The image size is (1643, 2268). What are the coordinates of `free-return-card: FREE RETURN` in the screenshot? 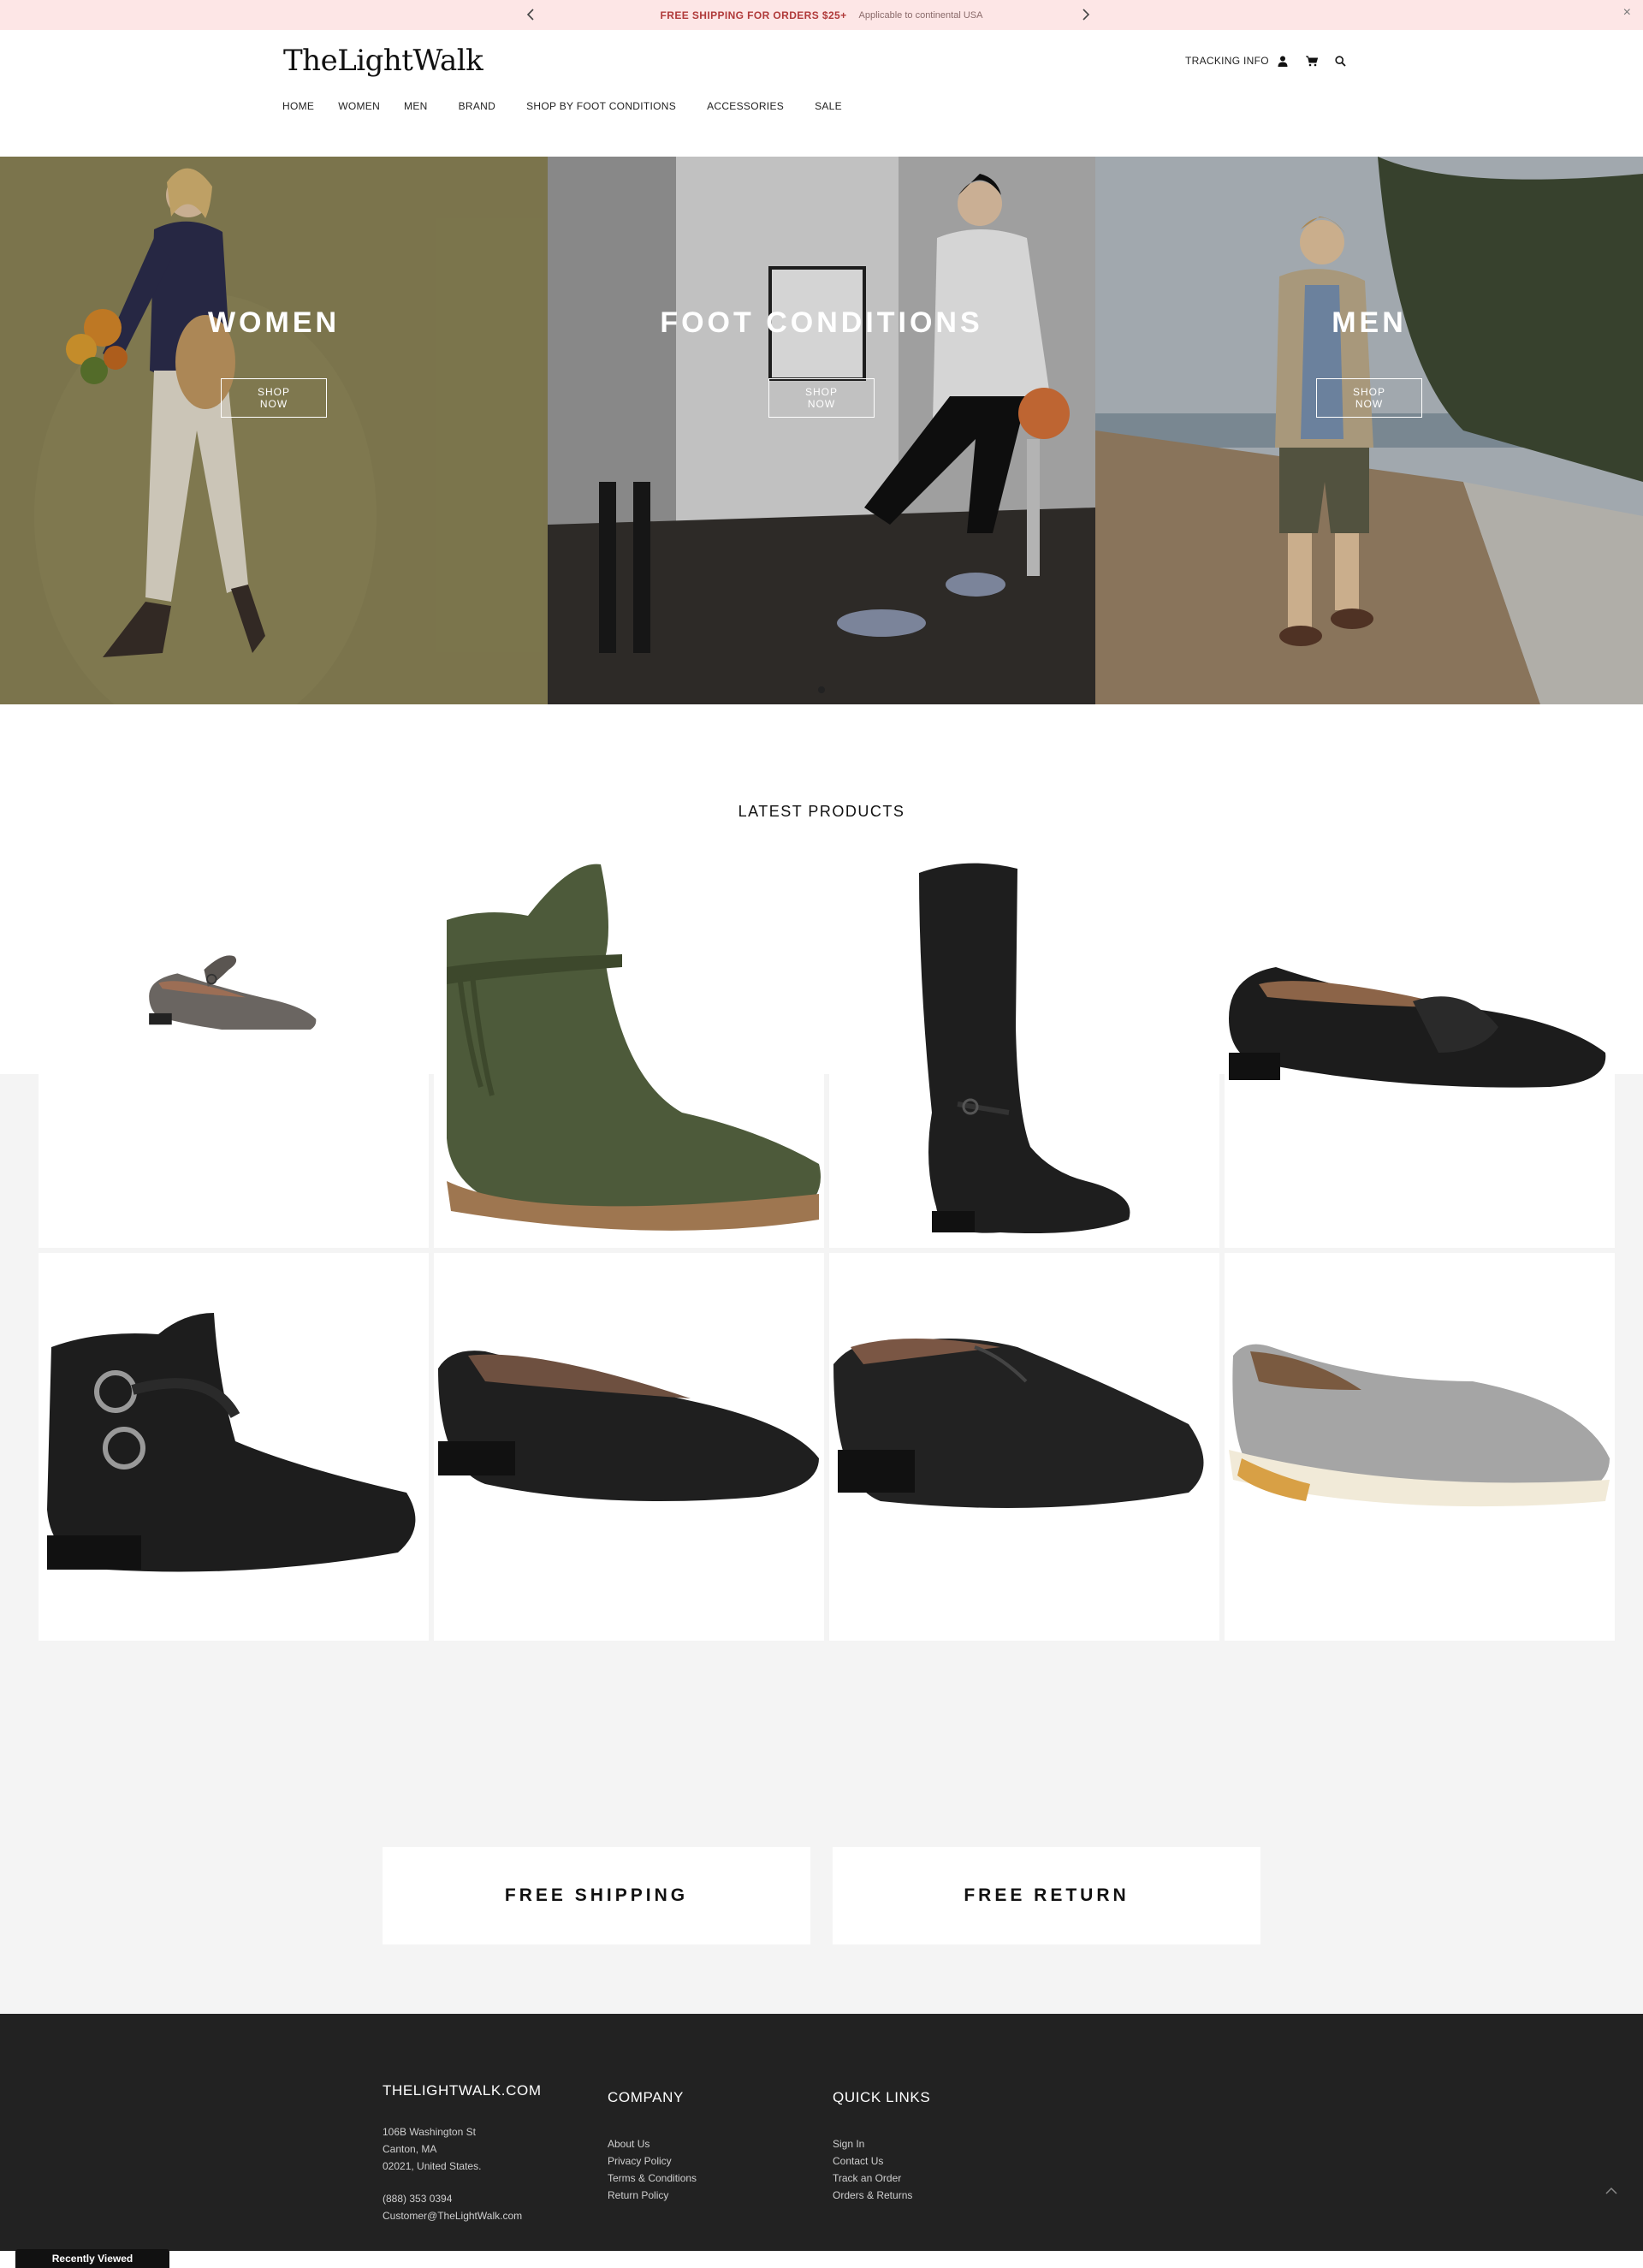 It's located at (1046, 1896).